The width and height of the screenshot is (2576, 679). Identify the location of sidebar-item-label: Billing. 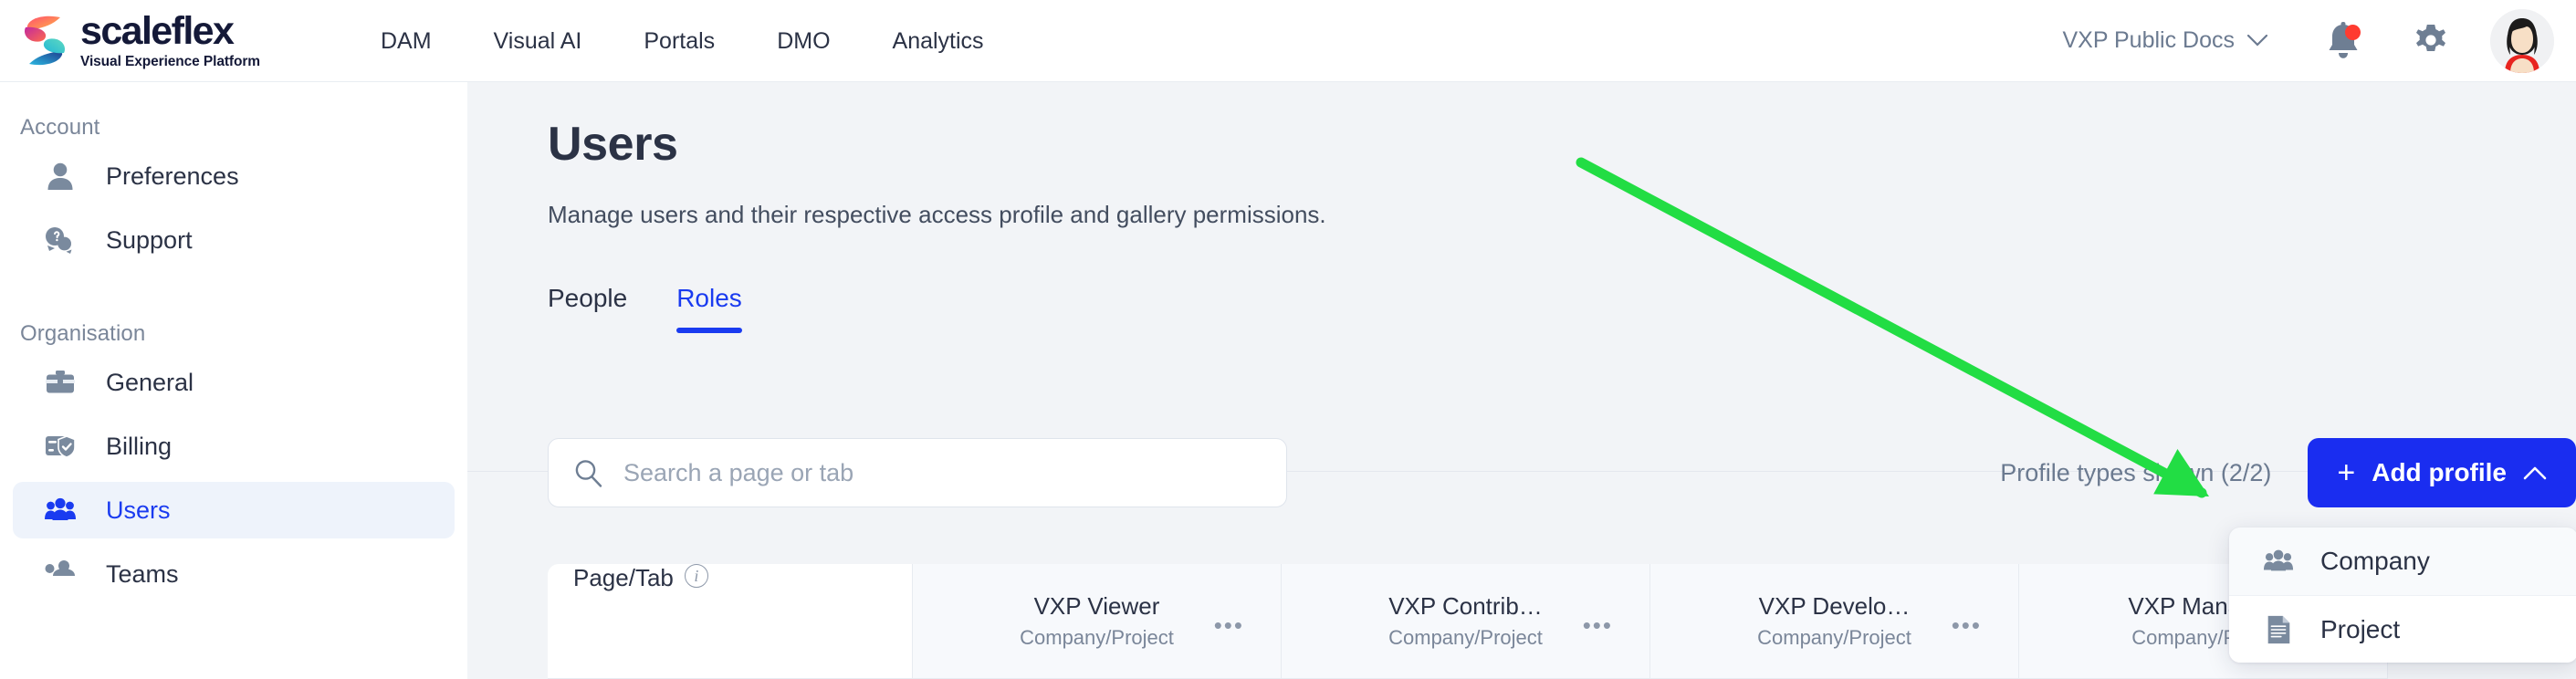
(139, 446).